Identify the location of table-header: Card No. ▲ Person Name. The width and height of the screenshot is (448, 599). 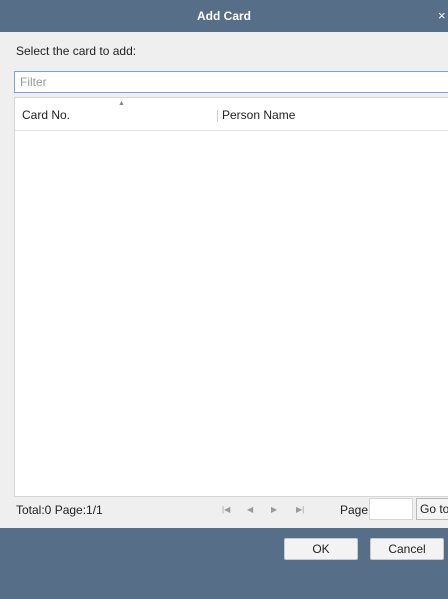
(231, 114).